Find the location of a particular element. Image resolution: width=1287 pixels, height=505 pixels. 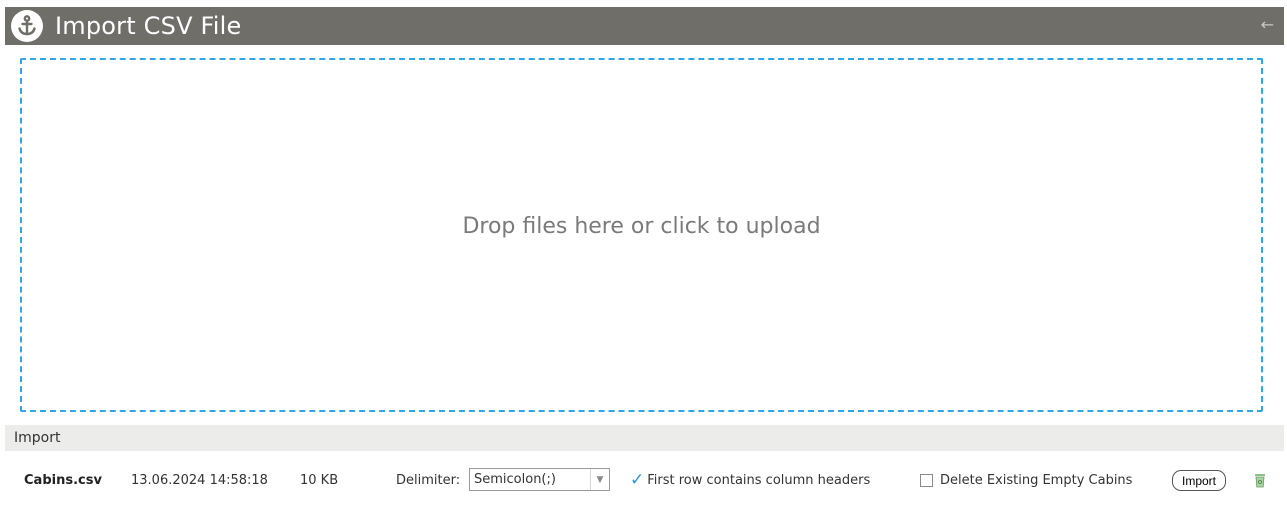

import-section-header: Import is located at coordinates (644, 438).